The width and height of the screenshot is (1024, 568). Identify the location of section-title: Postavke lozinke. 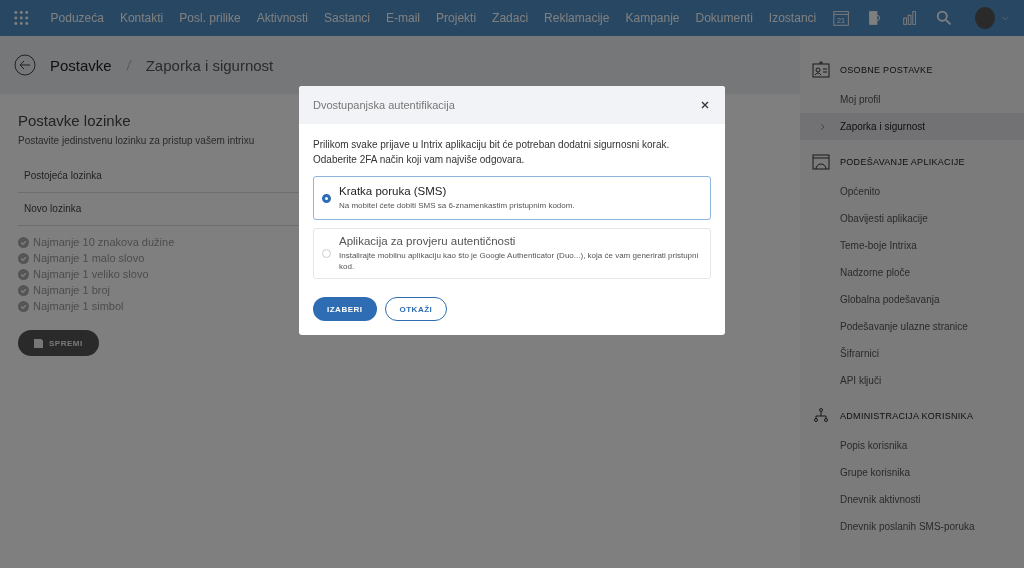
(75, 120).